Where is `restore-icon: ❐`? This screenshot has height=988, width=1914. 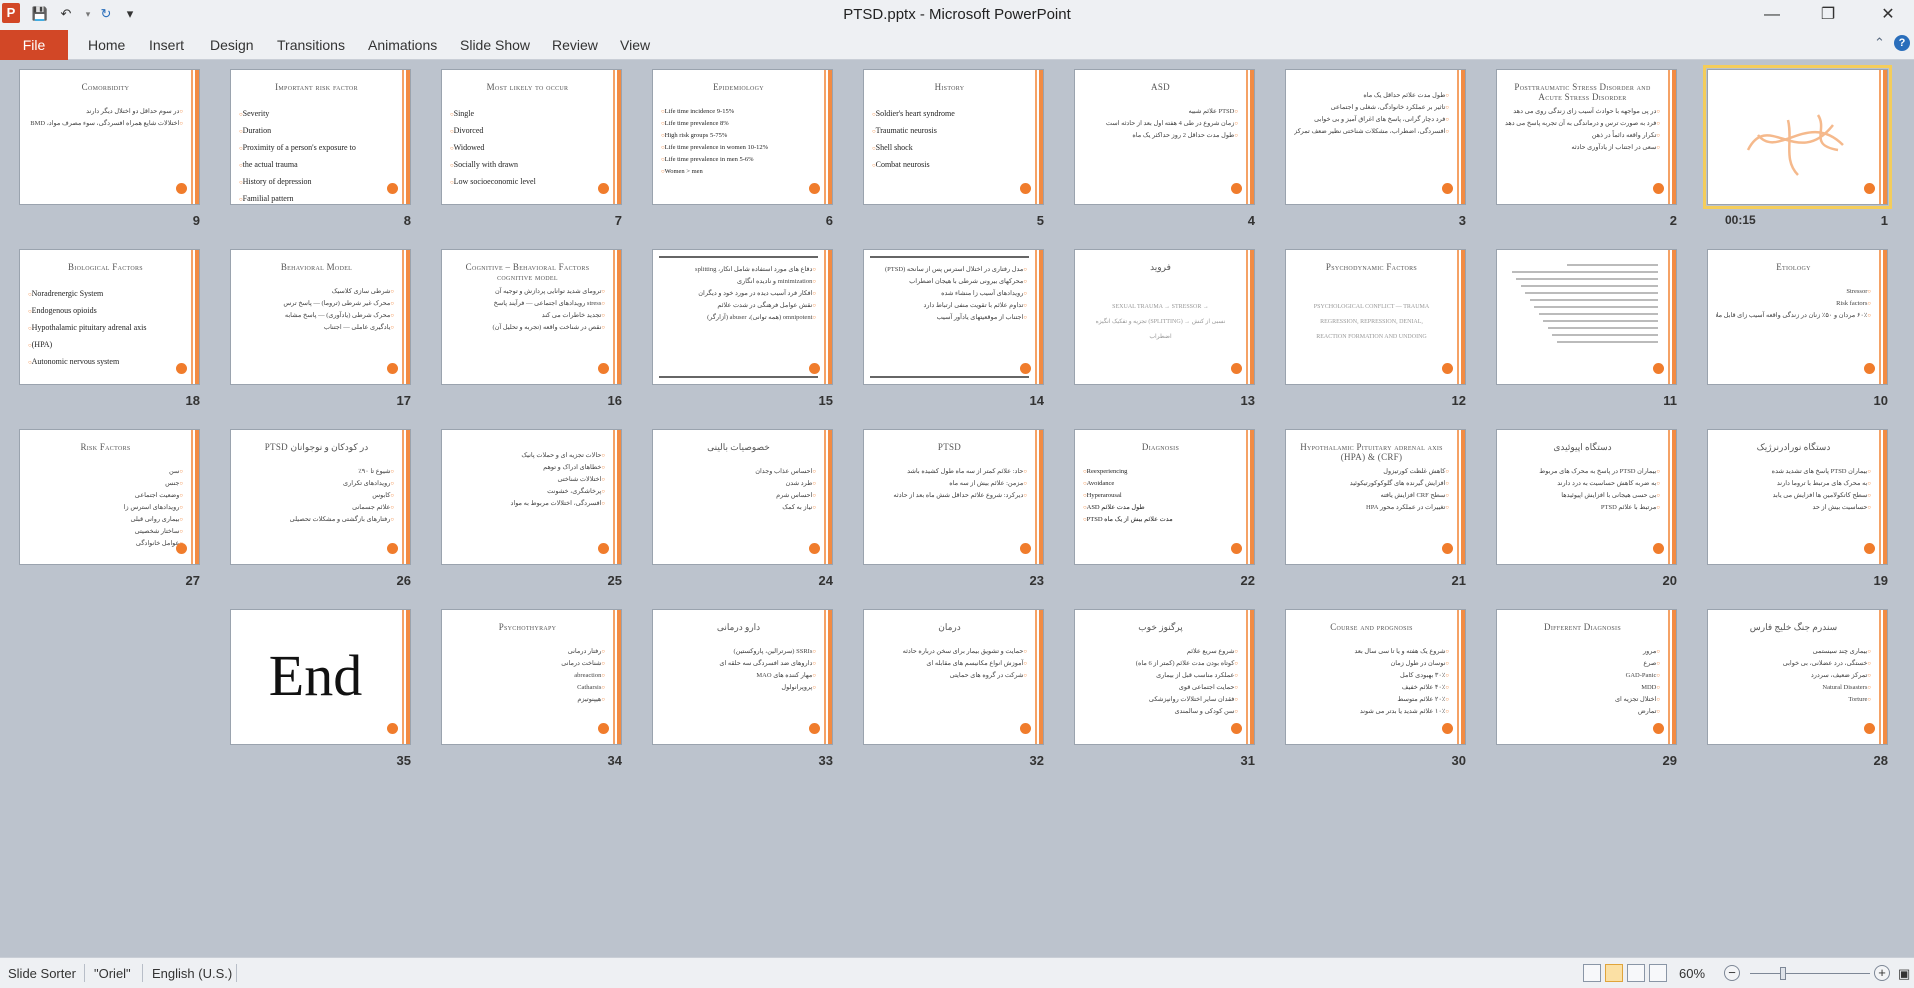 restore-icon: ❐ is located at coordinates (1828, 15).